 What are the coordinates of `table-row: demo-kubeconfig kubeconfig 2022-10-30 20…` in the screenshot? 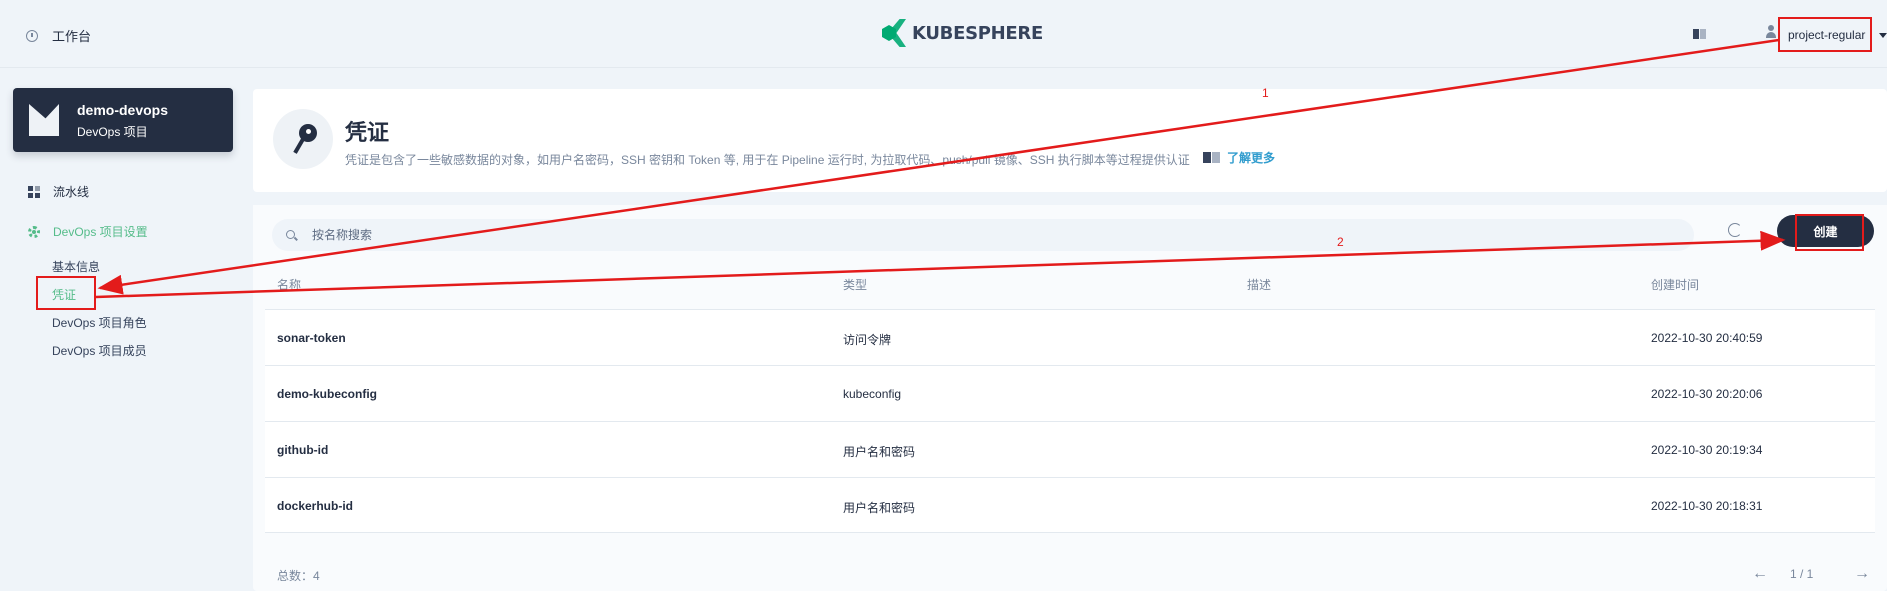 It's located at (1070, 393).